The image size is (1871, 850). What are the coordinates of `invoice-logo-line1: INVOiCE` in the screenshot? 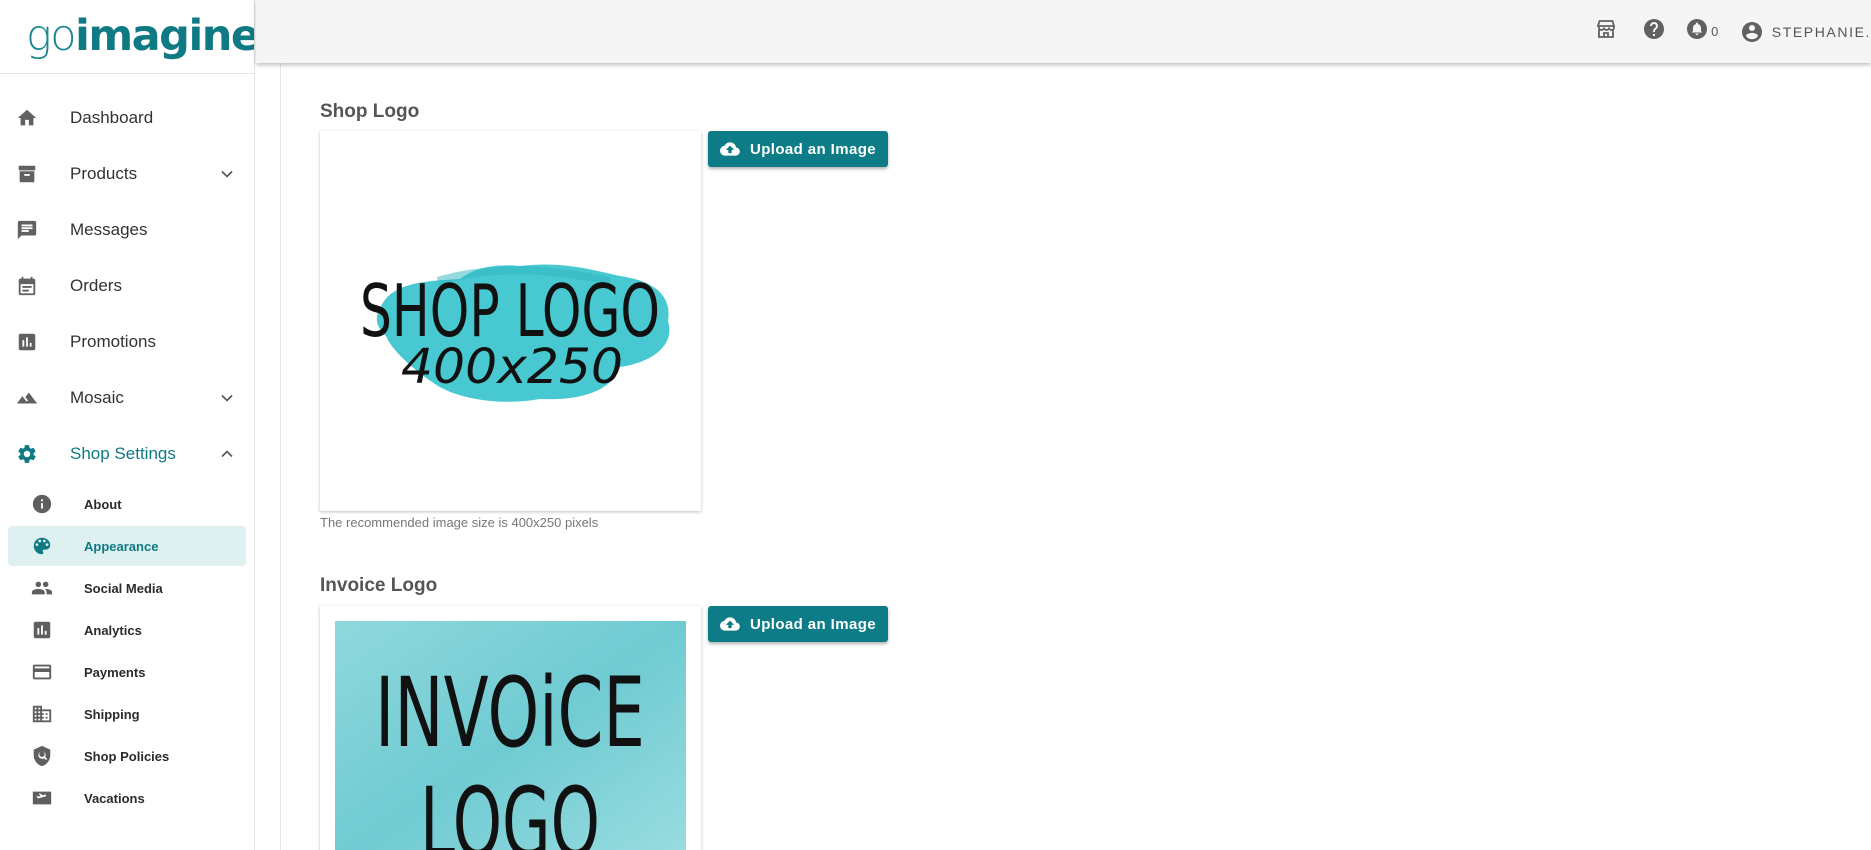 It's located at (510, 713).